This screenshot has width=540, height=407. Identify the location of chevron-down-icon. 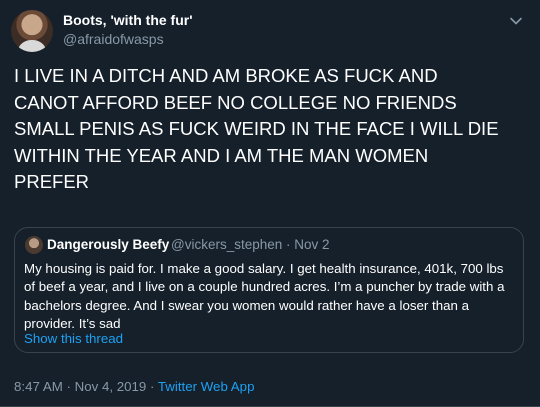
(516, 21).